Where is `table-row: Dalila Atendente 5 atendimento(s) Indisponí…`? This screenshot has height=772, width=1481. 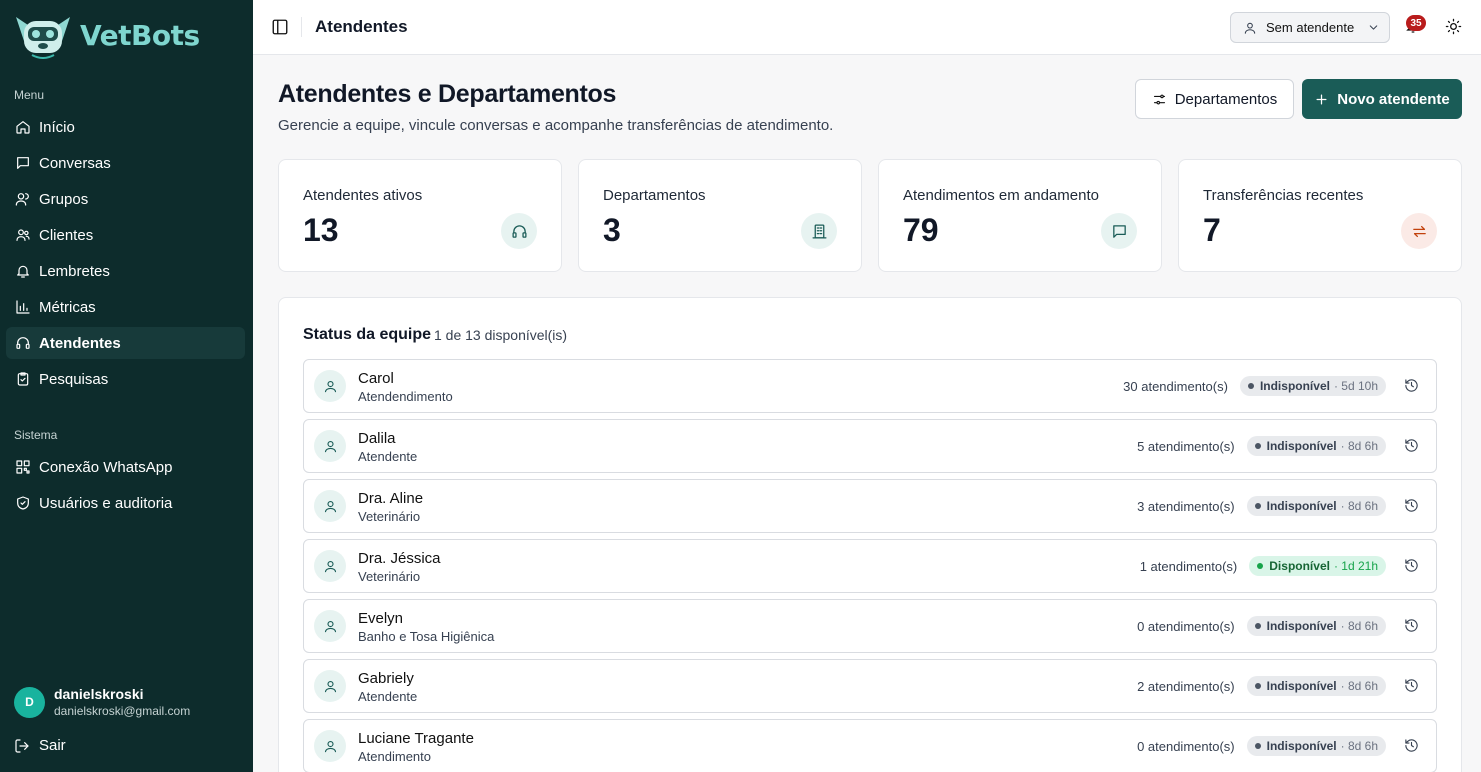
table-row: Dalila Atendente 5 atendimento(s) Indisponí… is located at coordinates (870, 446).